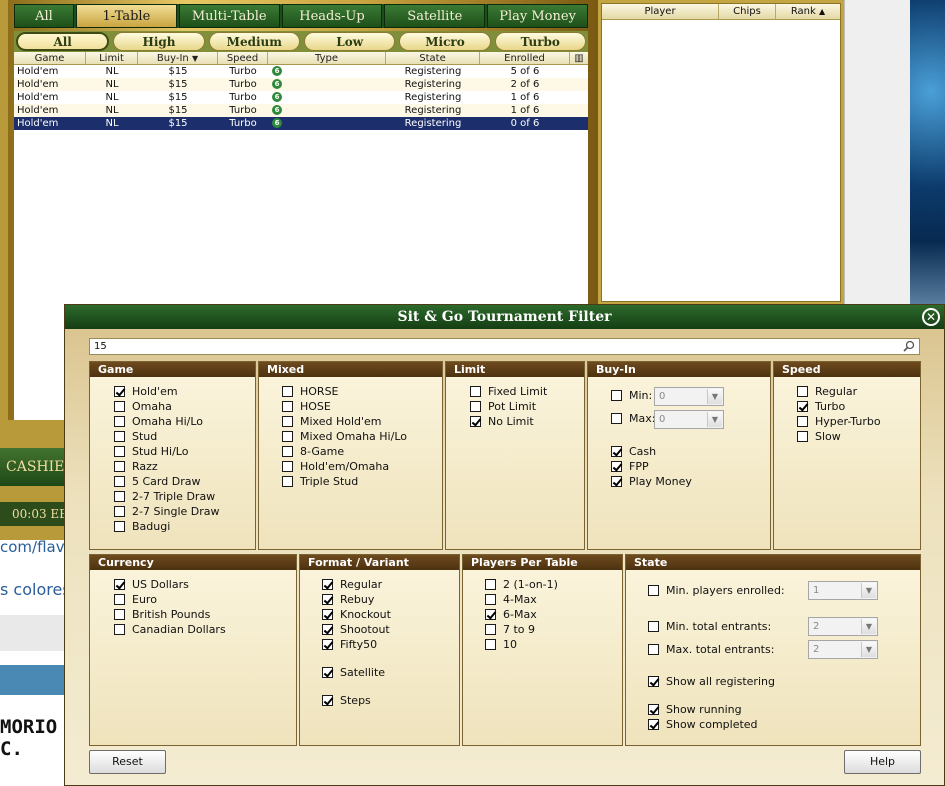  Describe the element at coordinates (511, 599) in the screenshot. I see `players-option: 4-Max` at that location.